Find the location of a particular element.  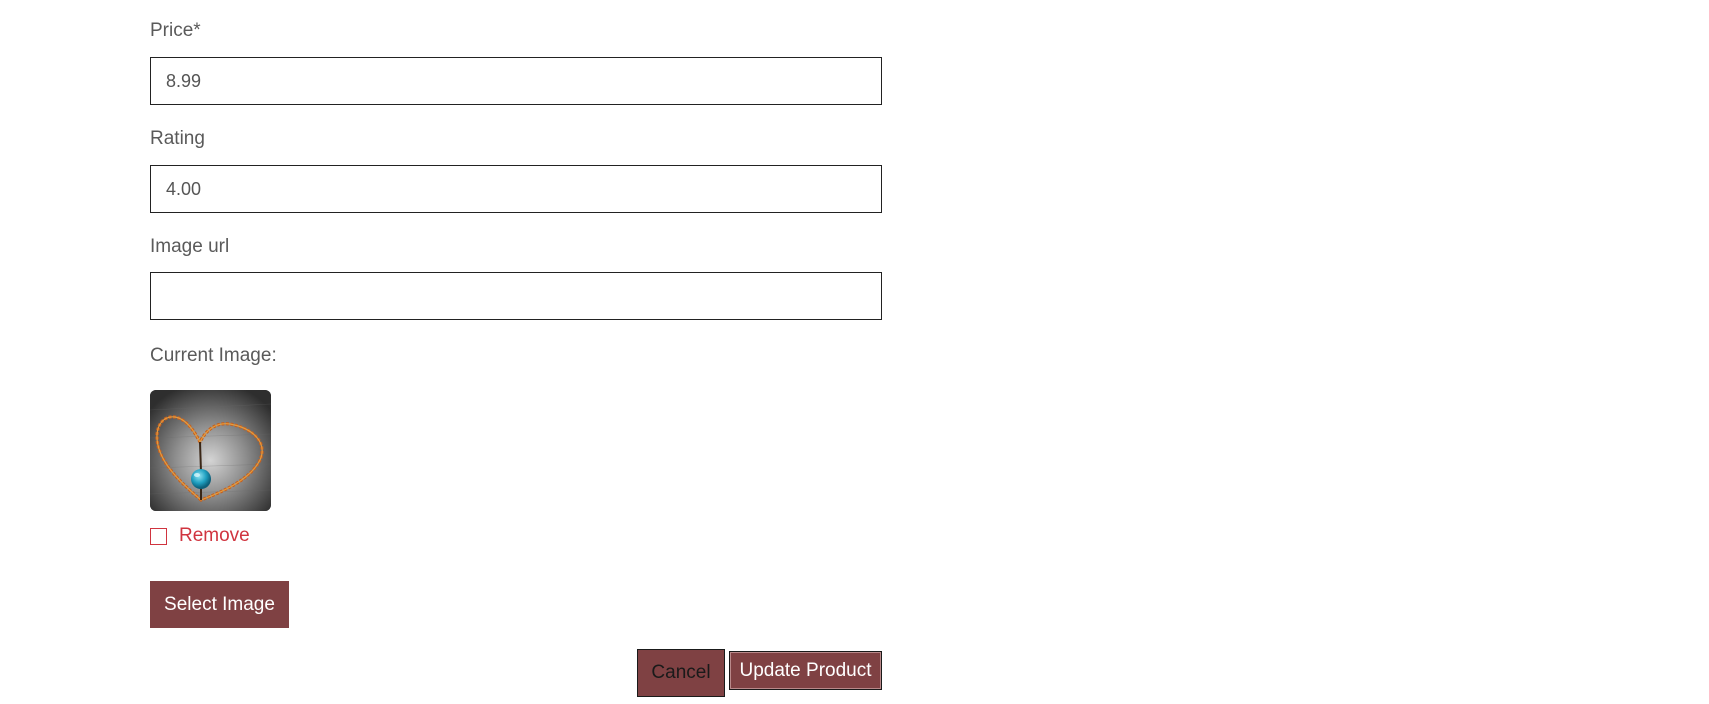

image-url-label: Image url is located at coordinates (190, 246).